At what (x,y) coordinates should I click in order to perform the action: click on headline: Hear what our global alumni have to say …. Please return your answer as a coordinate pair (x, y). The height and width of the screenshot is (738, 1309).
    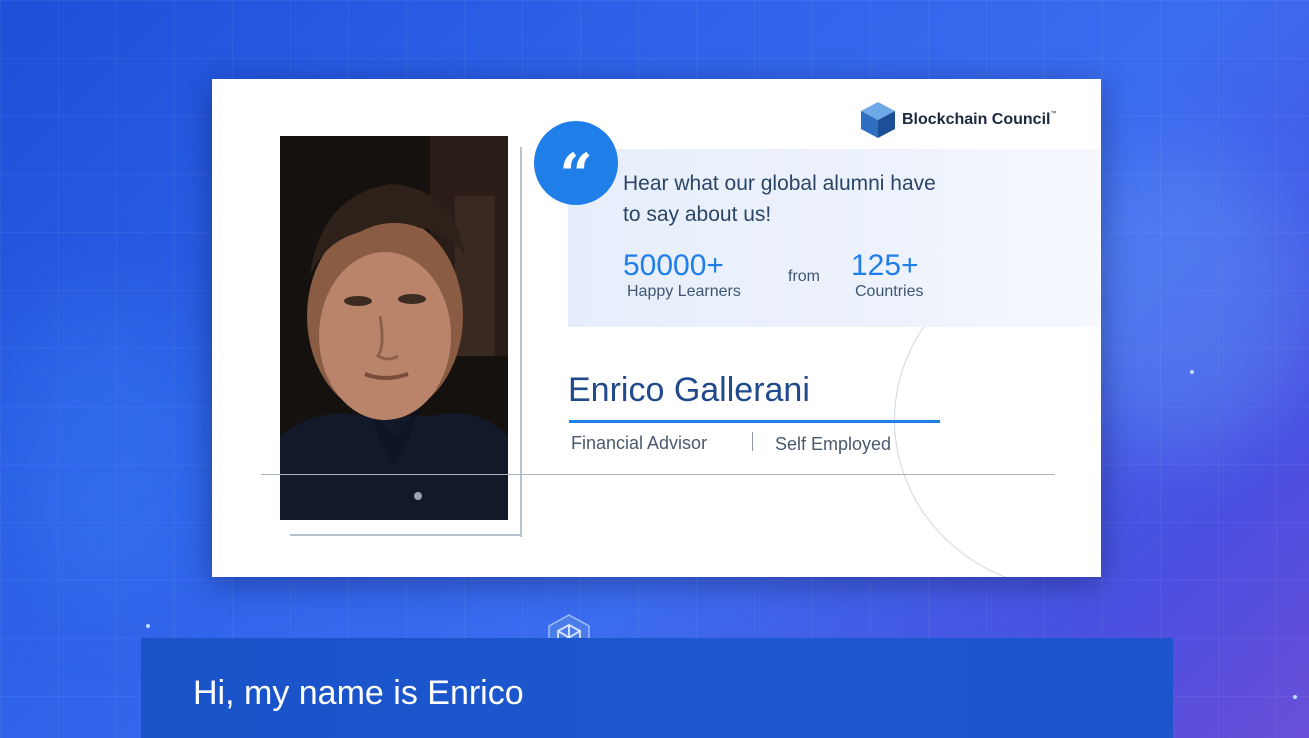
    Looking at the image, I should click on (779, 199).